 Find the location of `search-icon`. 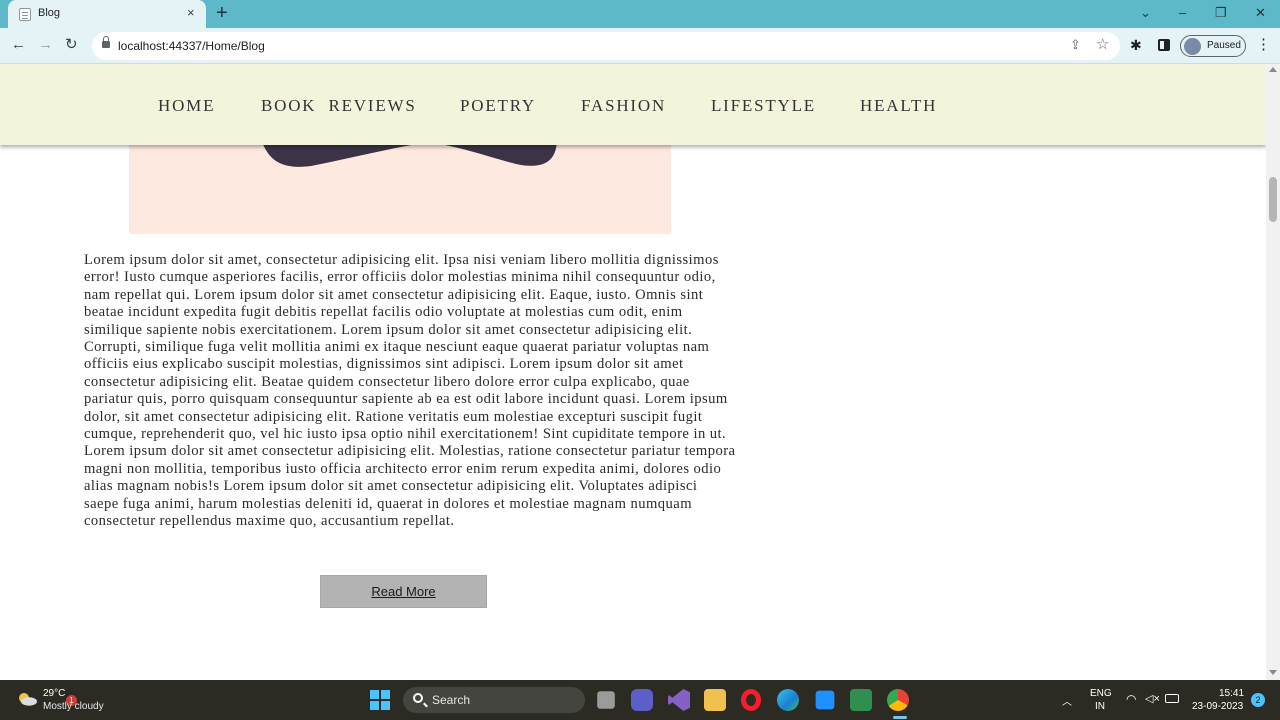

search-icon is located at coordinates (418, 698).